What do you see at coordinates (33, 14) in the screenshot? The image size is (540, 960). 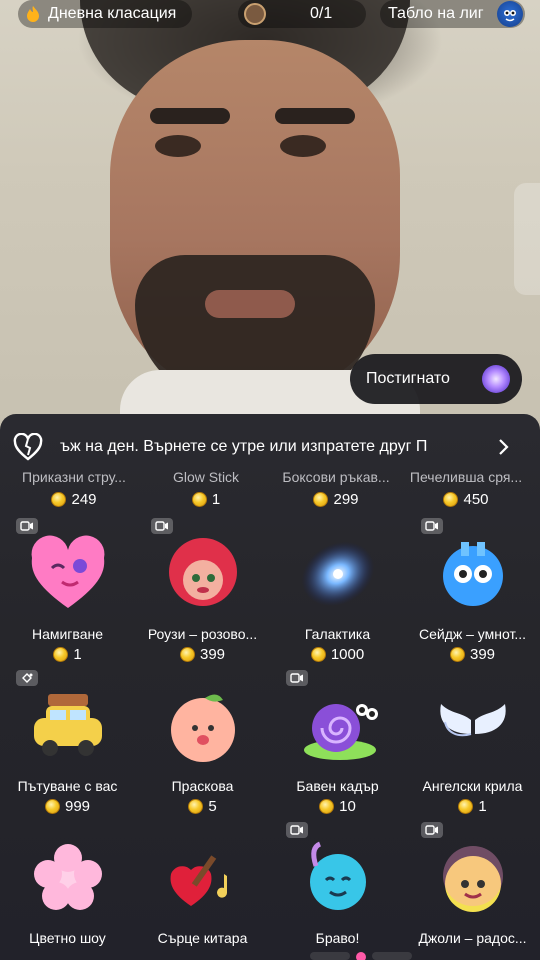 I see `flame-icon` at bounding box center [33, 14].